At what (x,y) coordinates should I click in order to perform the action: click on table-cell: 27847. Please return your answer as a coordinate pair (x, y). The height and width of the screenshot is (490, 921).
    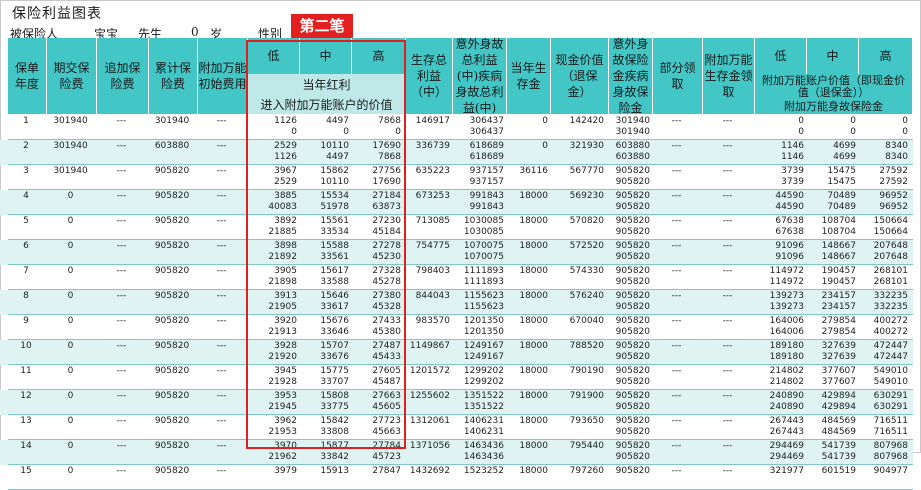
    Looking at the image, I should click on (386, 471).